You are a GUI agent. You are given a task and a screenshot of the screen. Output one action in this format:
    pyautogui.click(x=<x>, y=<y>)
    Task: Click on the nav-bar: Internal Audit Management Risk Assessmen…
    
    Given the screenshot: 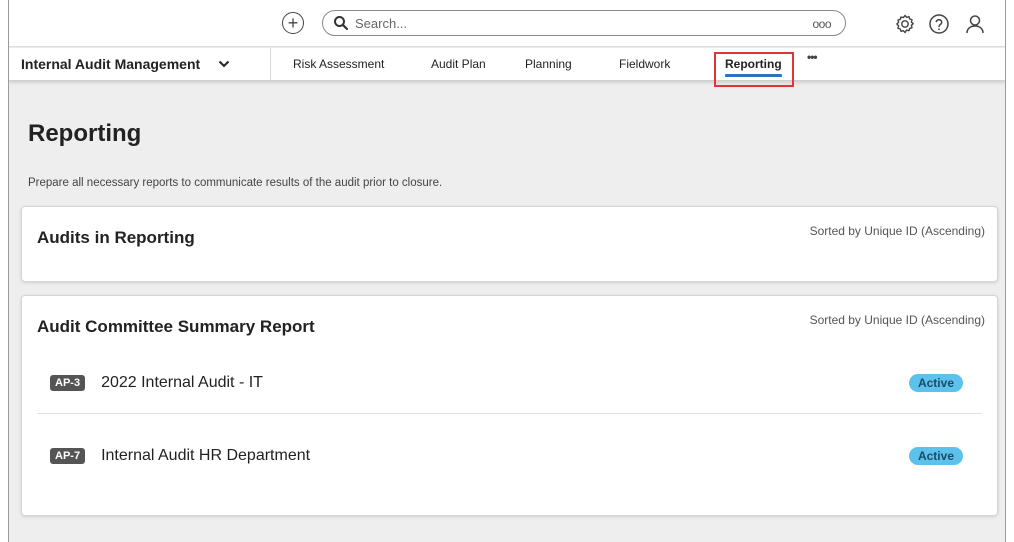 What is the action you would take?
    pyautogui.click(x=507, y=64)
    